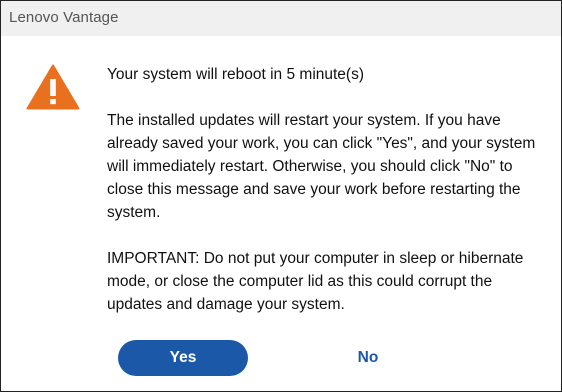 The height and width of the screenshot is (392, 562). I want to click on title-bar: Lenovo Vantage, so click(281, 18).